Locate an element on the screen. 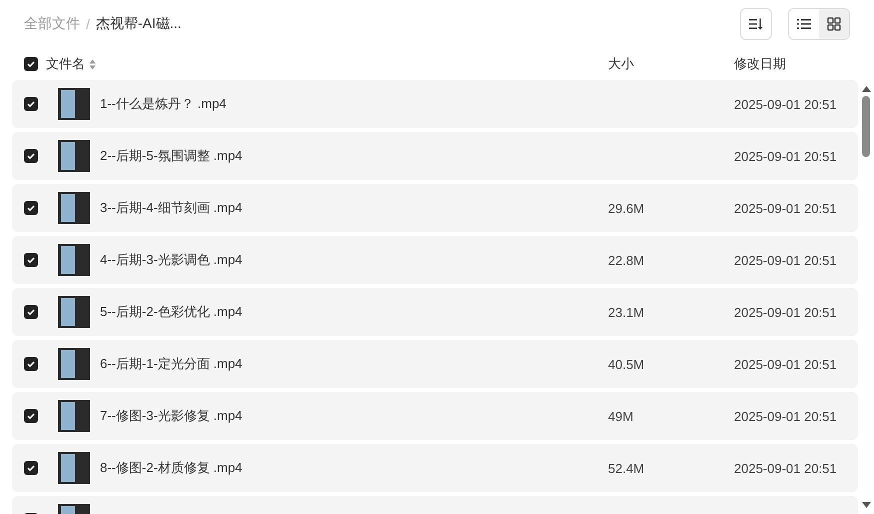 Image resolution: width=874 pixels, height=514 pixels. file-row: 3--后期-4-细节刻画 .mp4 29.6M 2025-09-01 20:51 is located at coordinates (435, 208).